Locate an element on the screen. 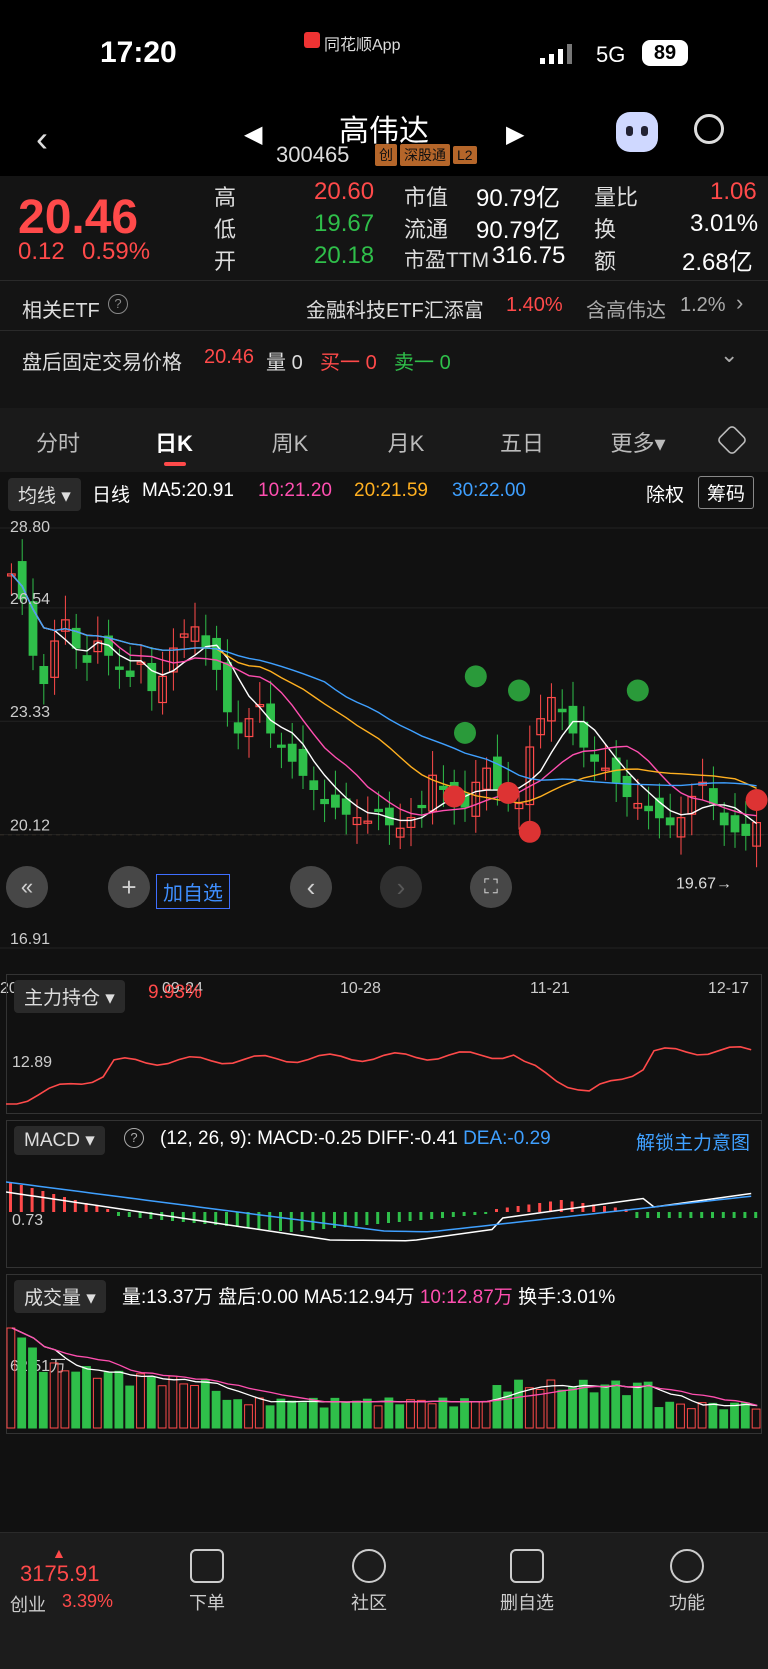 The width and height of the screenshot is (768, 1669). period-tabs: 分时 日K 周K 月K 五日 更多▾ is located at coordinates (384, 440).